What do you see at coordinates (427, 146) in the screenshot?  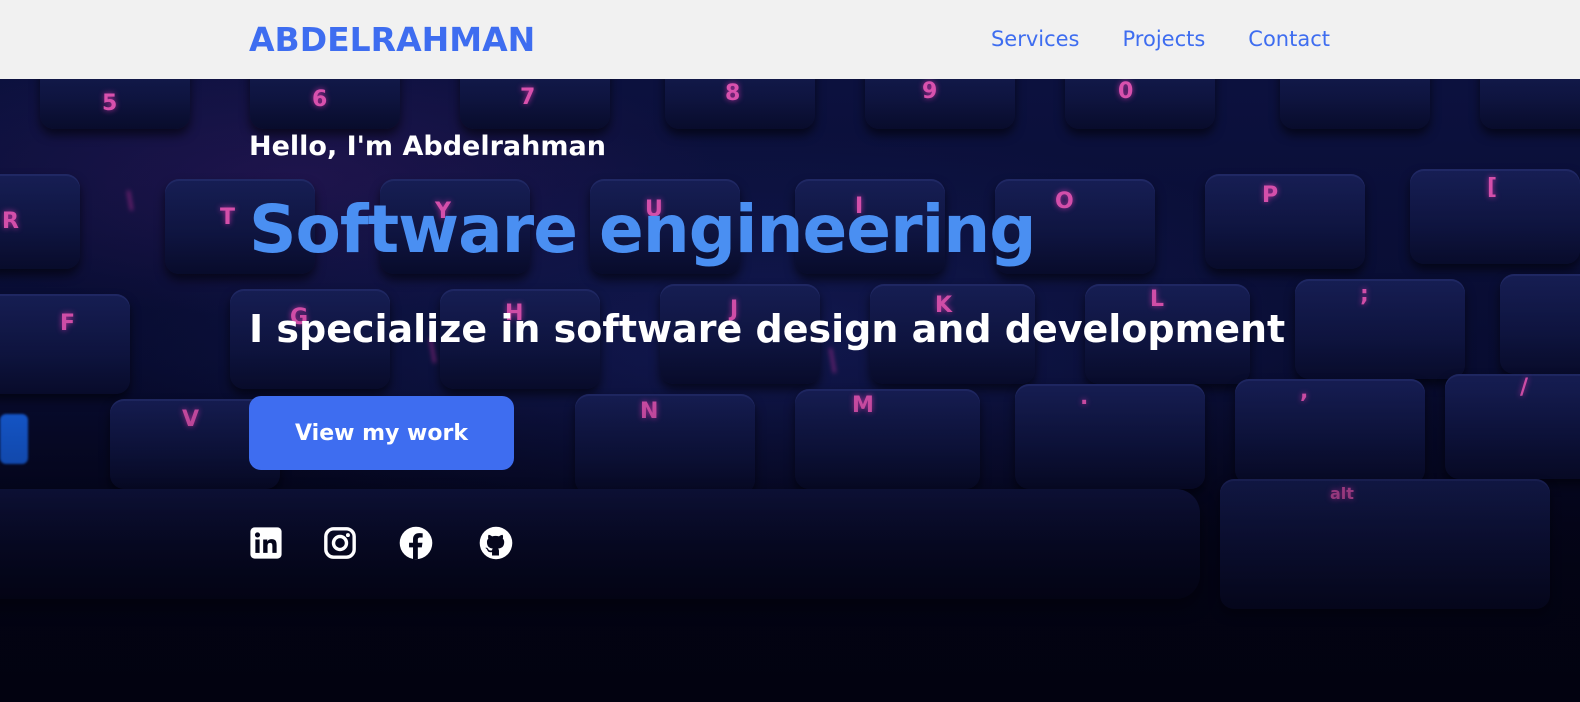 I see `hero-greeting: Hello, I'm Abdelrahman` at bounding box center [427, 146].